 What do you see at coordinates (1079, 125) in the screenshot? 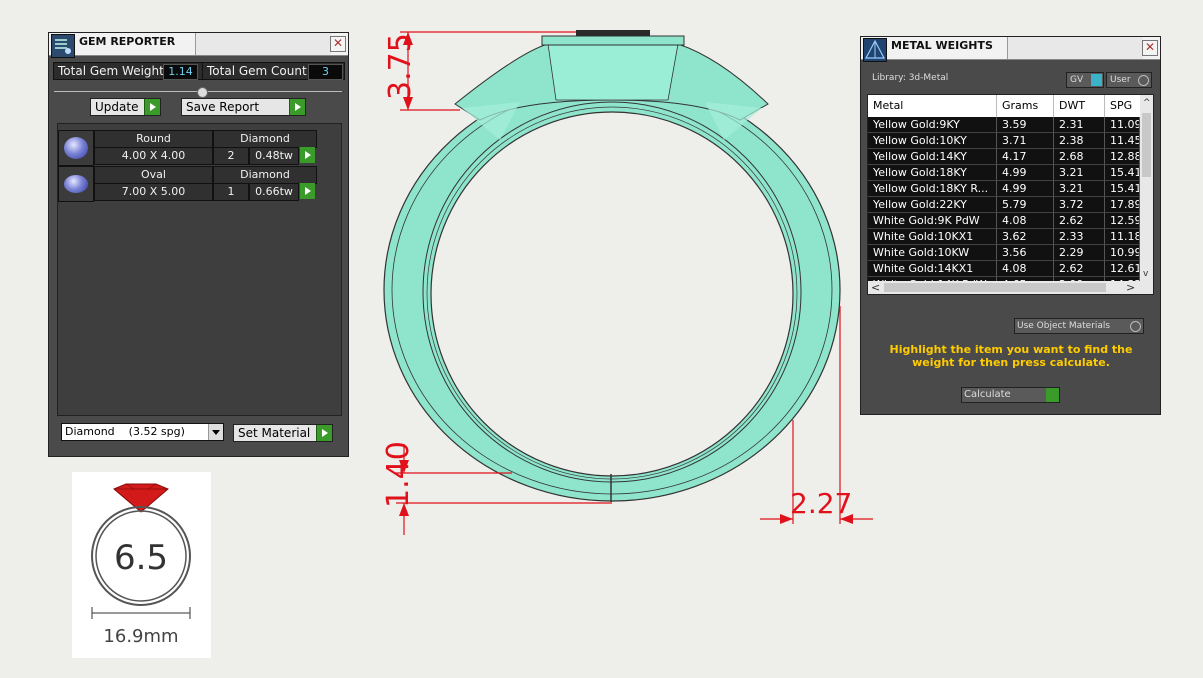
I see `dwt-cell: 2.31` at bounding box center [1079, 125].